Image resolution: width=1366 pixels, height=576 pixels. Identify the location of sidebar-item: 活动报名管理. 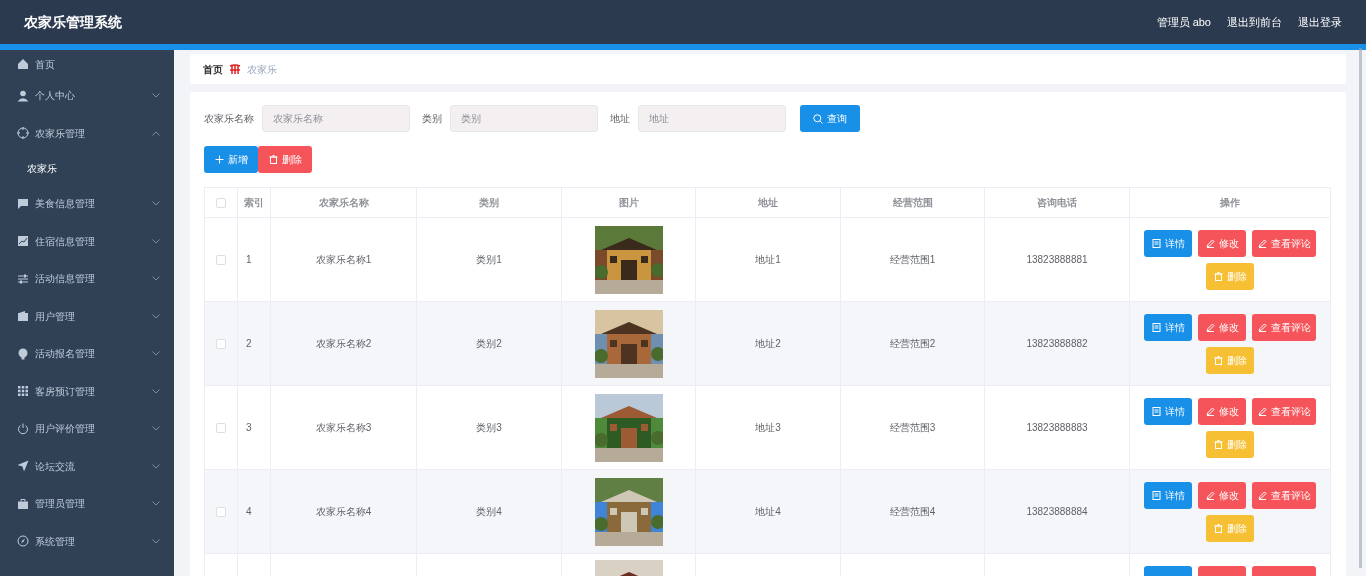
(87, 354).